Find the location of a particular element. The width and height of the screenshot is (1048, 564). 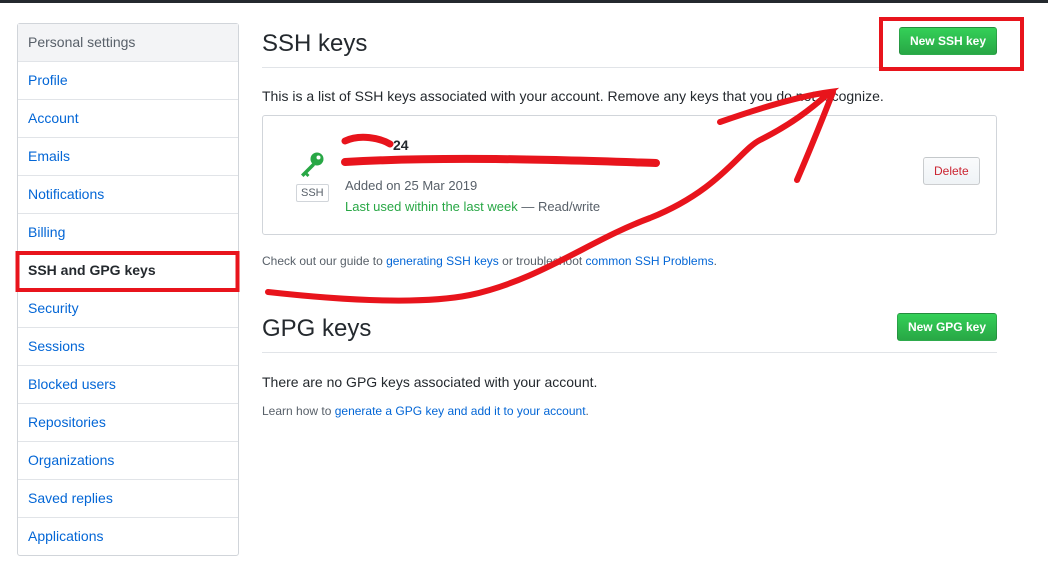

sidebar-item-saved-replies: Saved replies is located at coordinates (128, 499).